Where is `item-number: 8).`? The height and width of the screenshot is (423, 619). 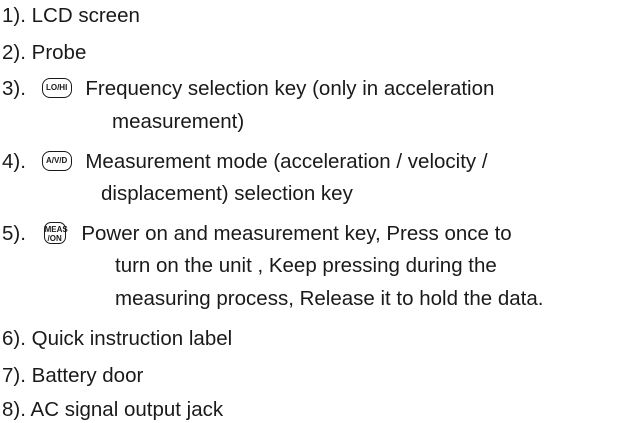 item-number: 8). is located at coordinates (14, 409).